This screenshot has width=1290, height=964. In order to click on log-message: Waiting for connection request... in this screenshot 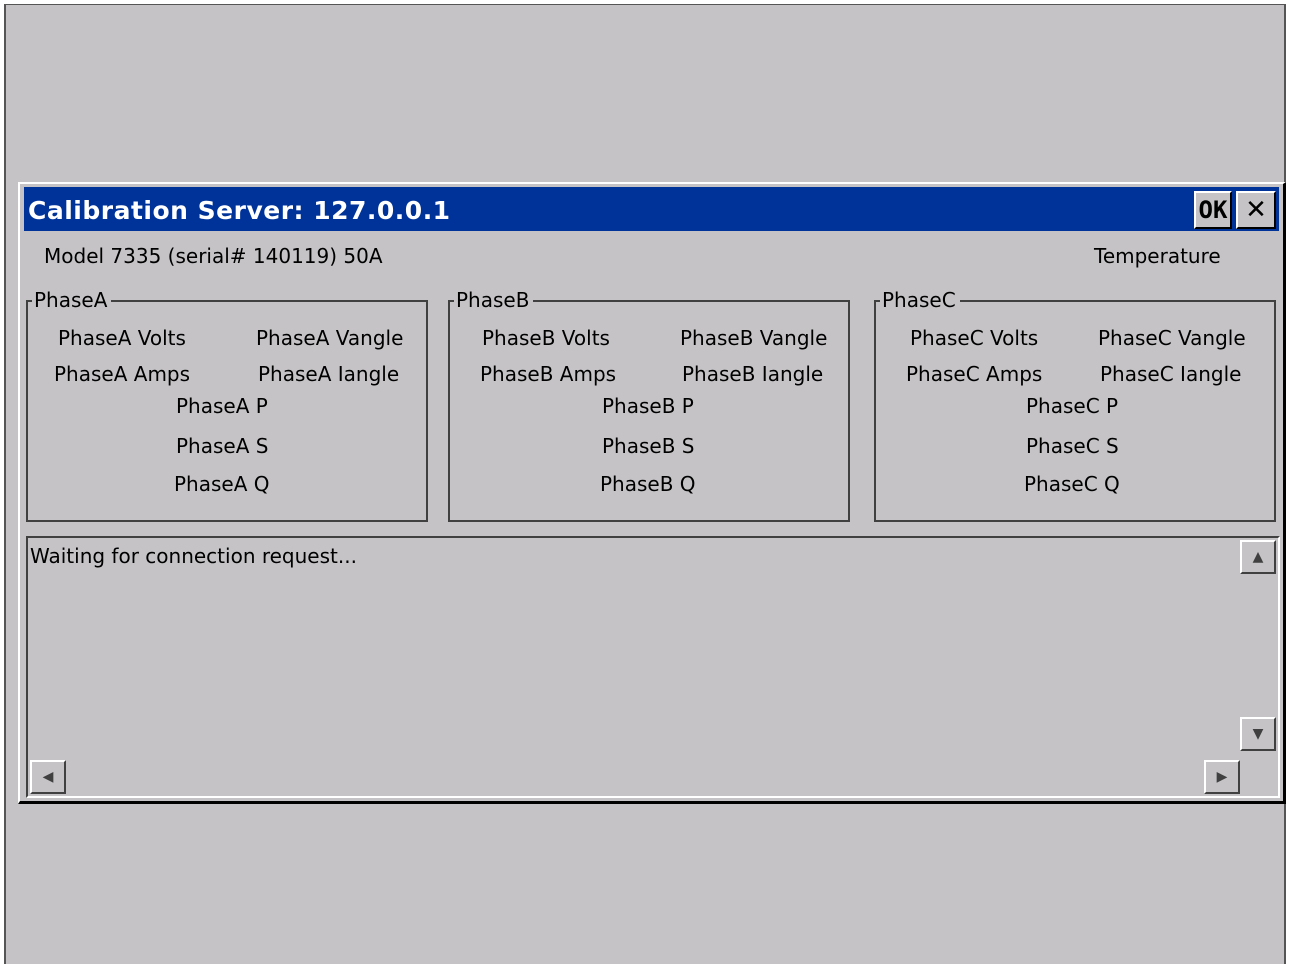, I will do `click(193, 556)`.